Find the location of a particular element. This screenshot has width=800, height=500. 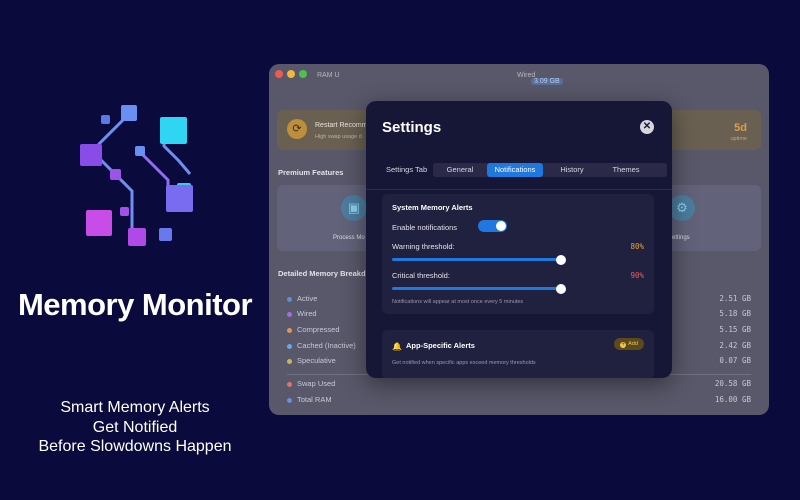

close-icon: ✕ is located at coordinates (647, 127).